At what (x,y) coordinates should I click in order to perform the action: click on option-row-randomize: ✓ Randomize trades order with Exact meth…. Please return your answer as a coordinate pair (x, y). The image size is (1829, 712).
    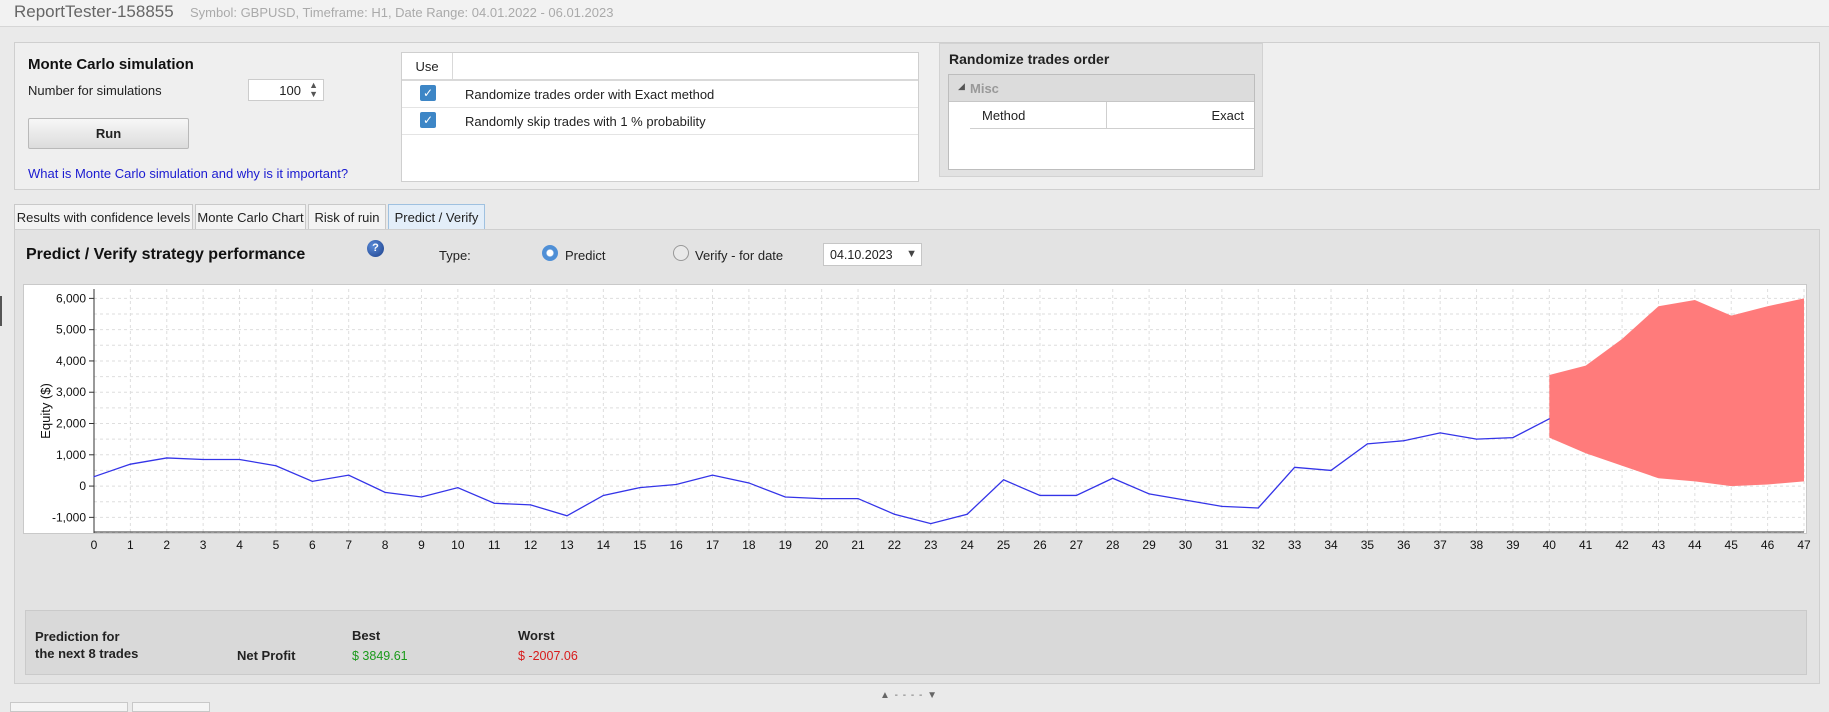
    Looking at the image, I should click on (660, 94).